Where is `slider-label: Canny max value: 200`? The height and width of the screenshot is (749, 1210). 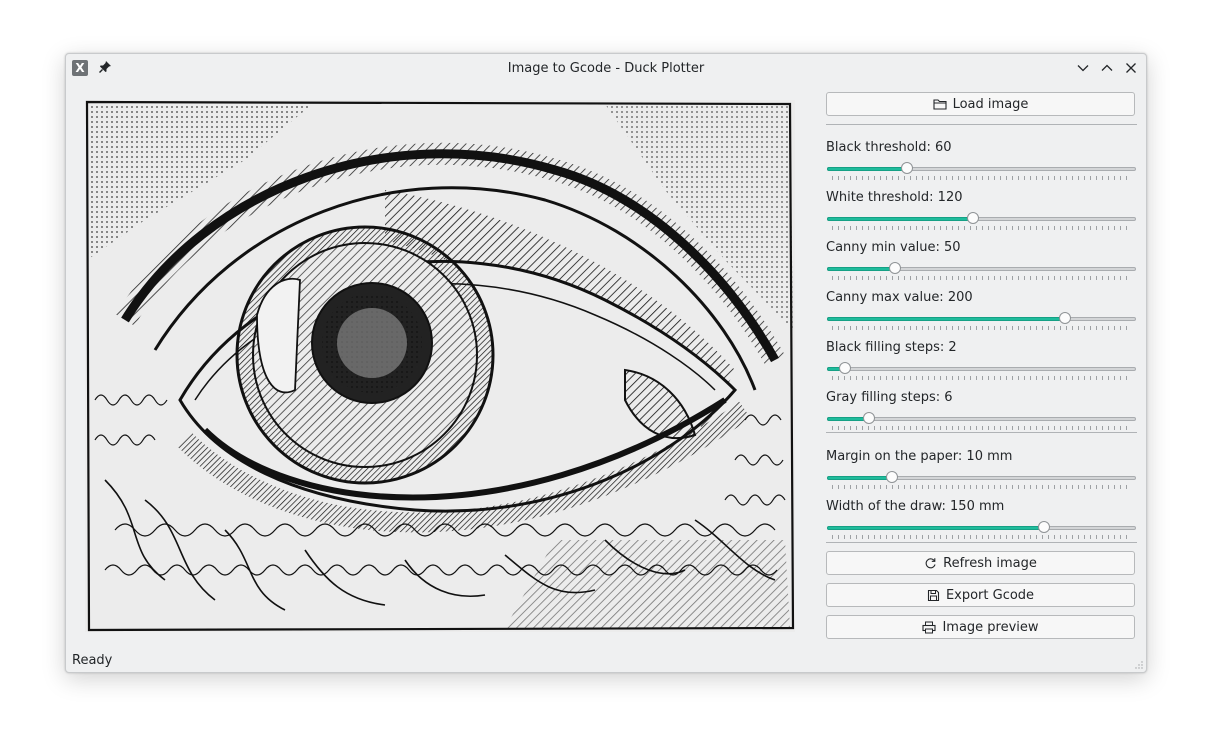 slider-label: Canny max value: 200 is located at coordinates (899, 297).